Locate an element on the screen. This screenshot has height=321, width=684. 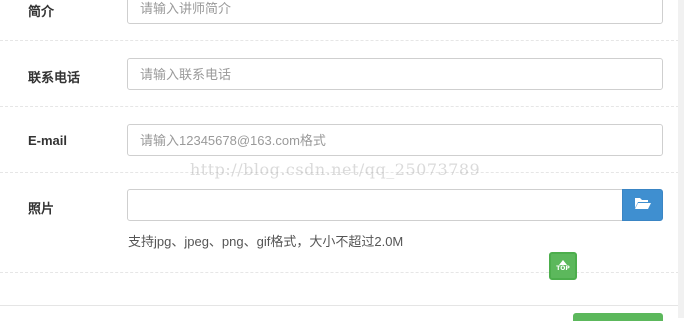
back-to-top-label: TOP is located at coordinates (563, 268).